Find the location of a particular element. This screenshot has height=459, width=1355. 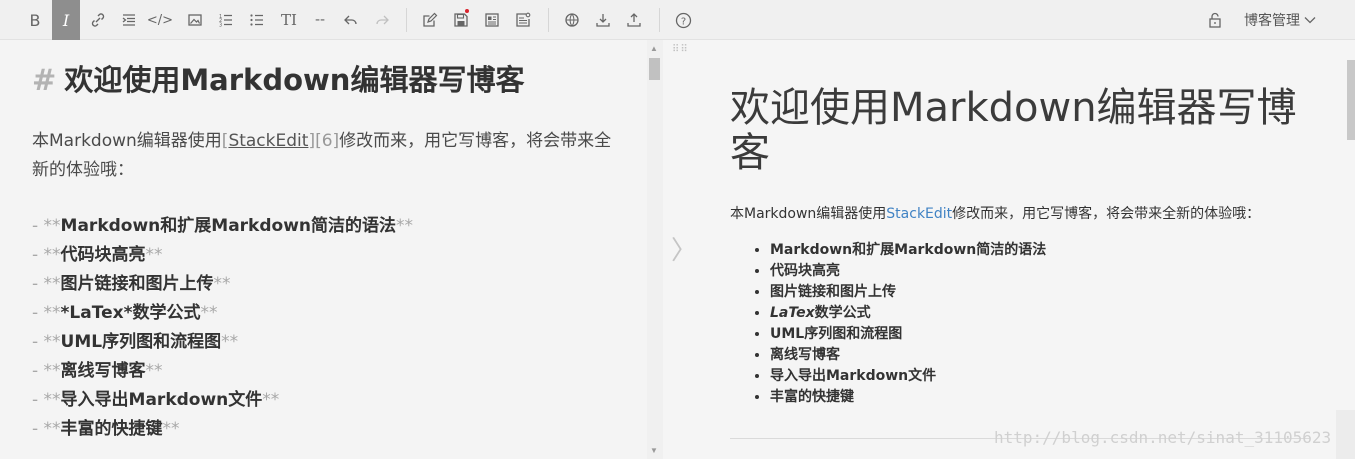

hr-button: -- is located at coordinates (320, 20).